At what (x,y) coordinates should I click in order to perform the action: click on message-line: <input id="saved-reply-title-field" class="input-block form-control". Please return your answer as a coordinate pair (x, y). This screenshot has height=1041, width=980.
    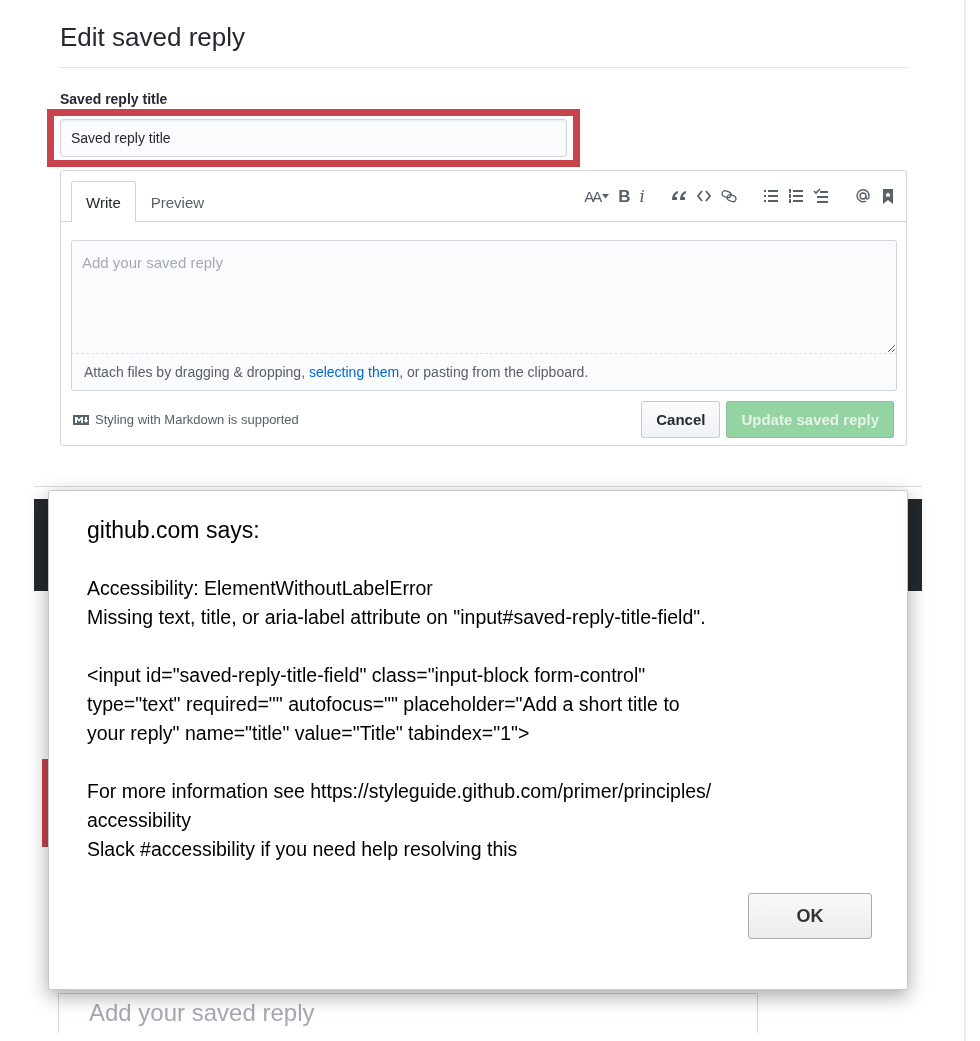
    Looking at the image, I should click on (367, 675).